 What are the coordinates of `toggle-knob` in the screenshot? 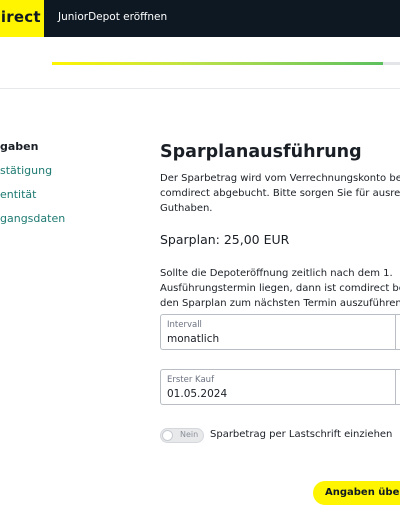 It's located at (167, 435).